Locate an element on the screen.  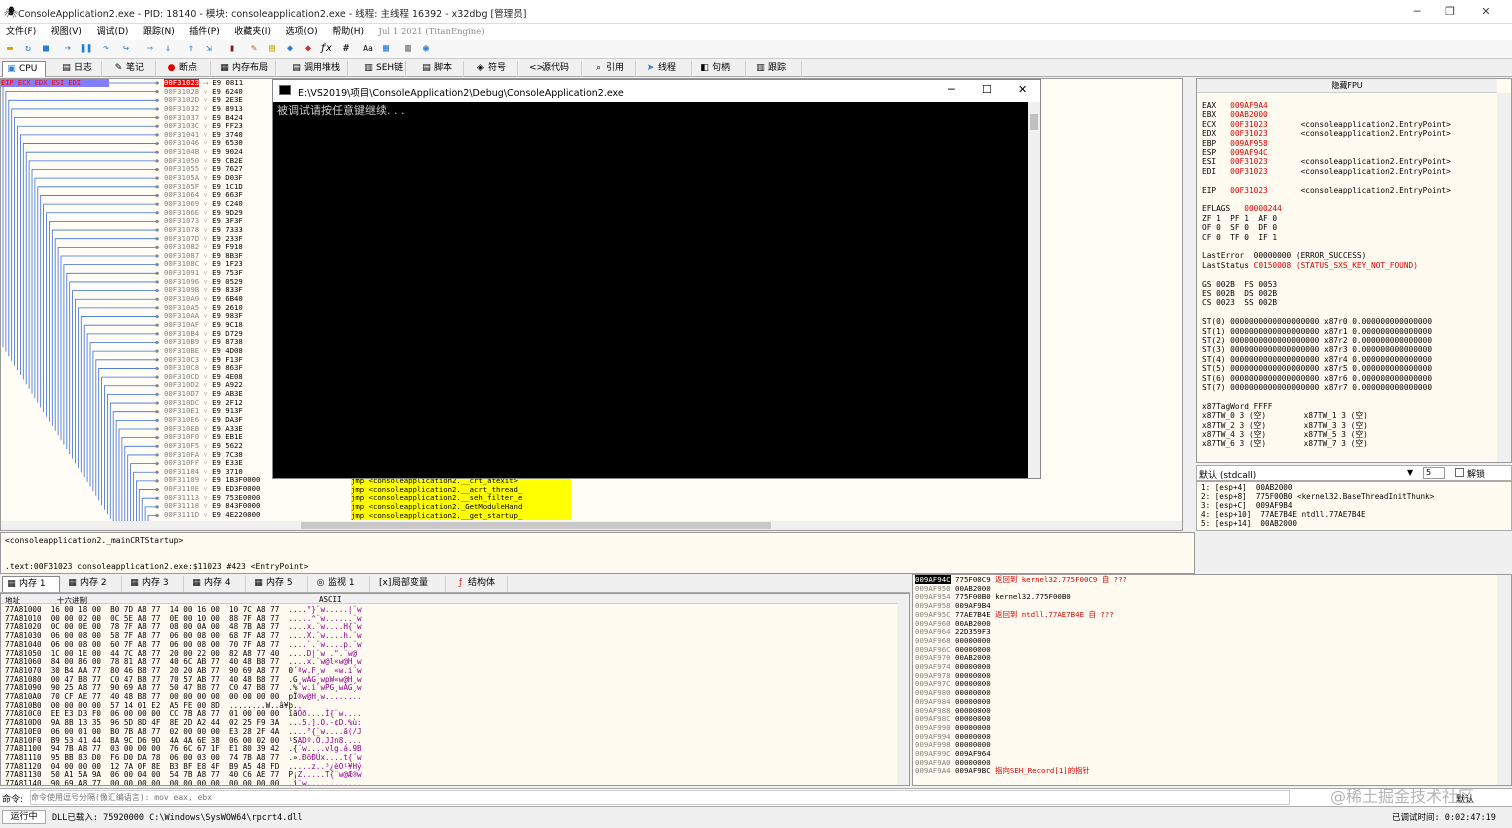
register-line: LastError 00000000 (ERROR_SUCCESS) is located at coordinates (1284, 255).